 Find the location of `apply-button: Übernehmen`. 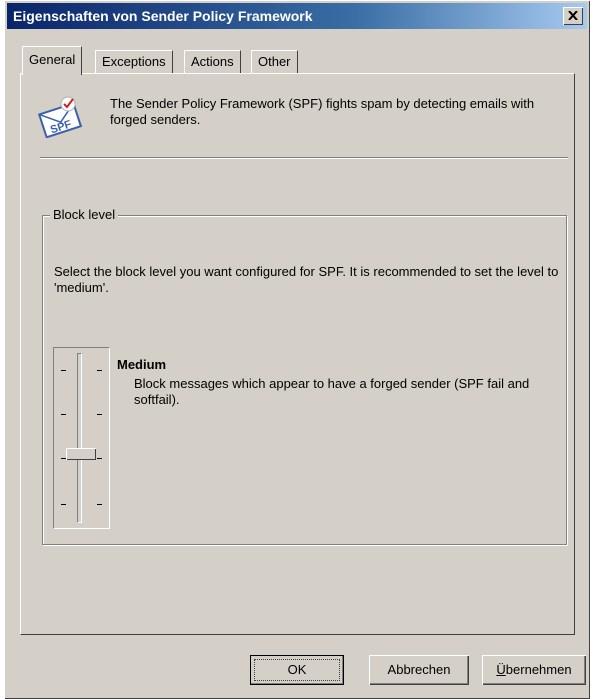

apply-button: Übernehmen is located at coordinates (534, 670).